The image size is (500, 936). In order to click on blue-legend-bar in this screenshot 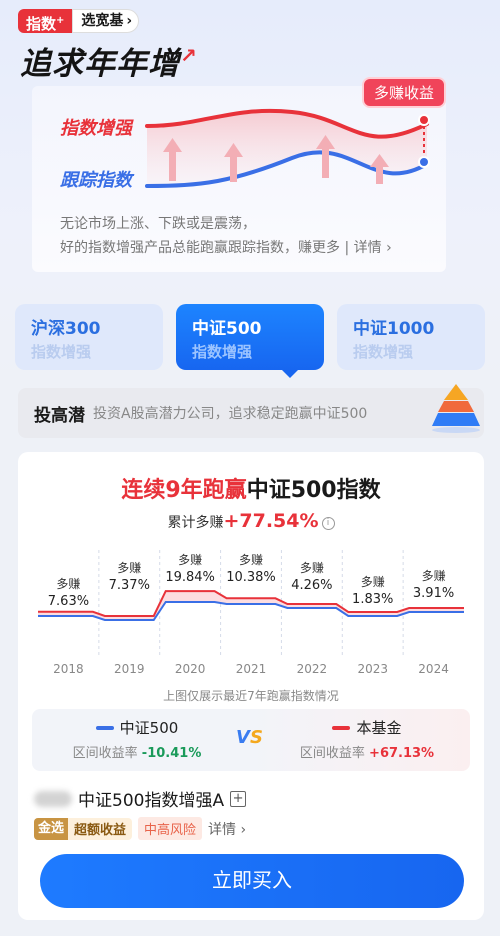, I will do `click(104, 727)`.